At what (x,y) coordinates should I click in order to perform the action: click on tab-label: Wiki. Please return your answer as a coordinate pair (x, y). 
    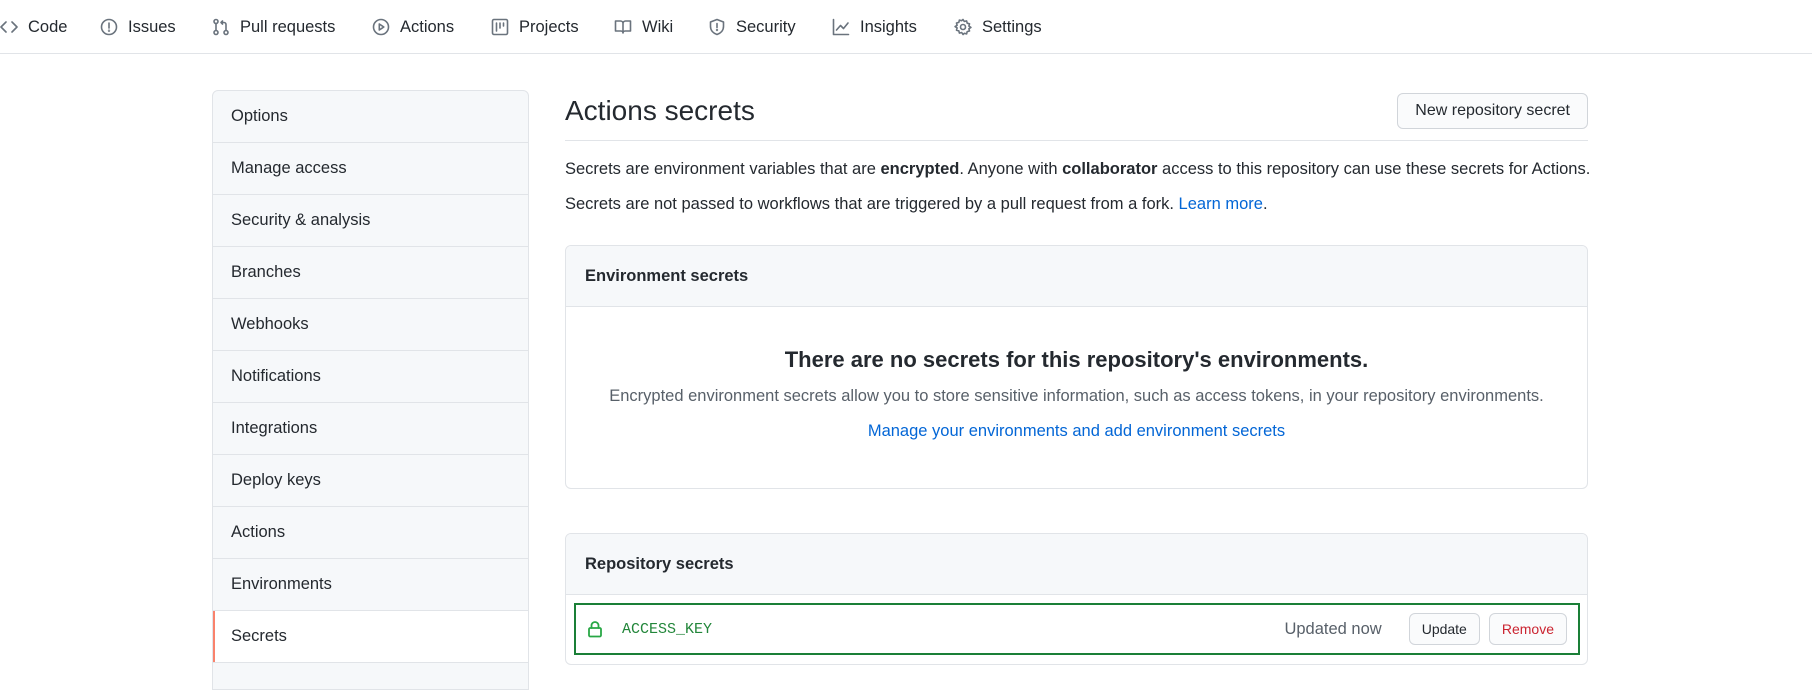
    Looking at the image, I should click on (658, 26).